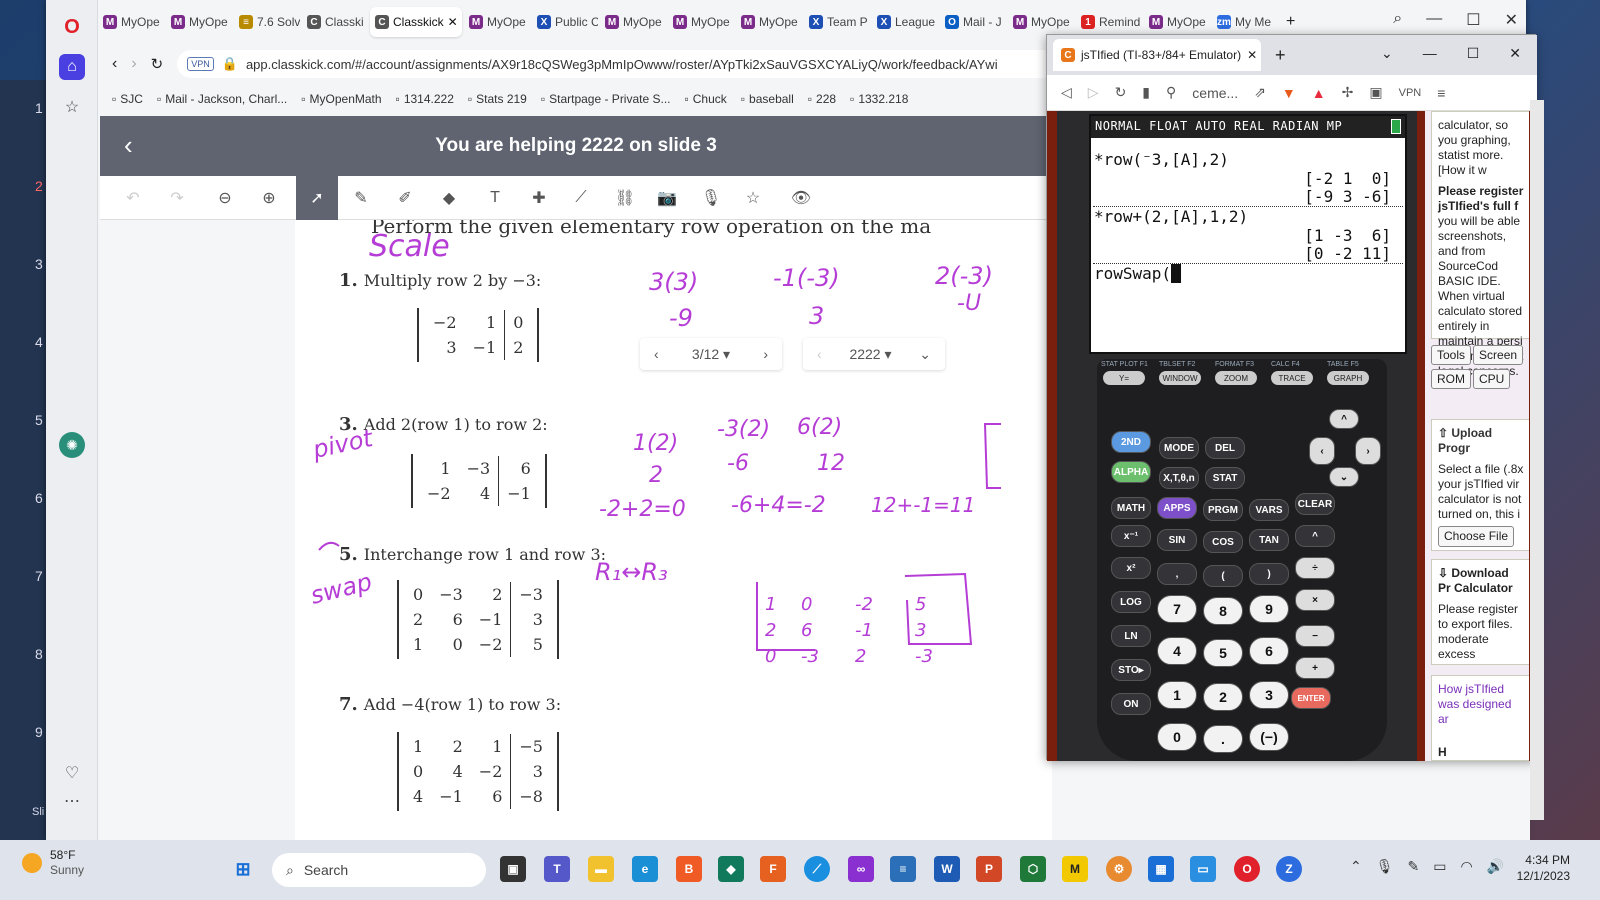 This screenshot has height=900, width=1600. What do you see at coordinates (1041, 22) in the screenshot?
I see `tab-13: M MyOpe` at bounding box center [1041, 22].